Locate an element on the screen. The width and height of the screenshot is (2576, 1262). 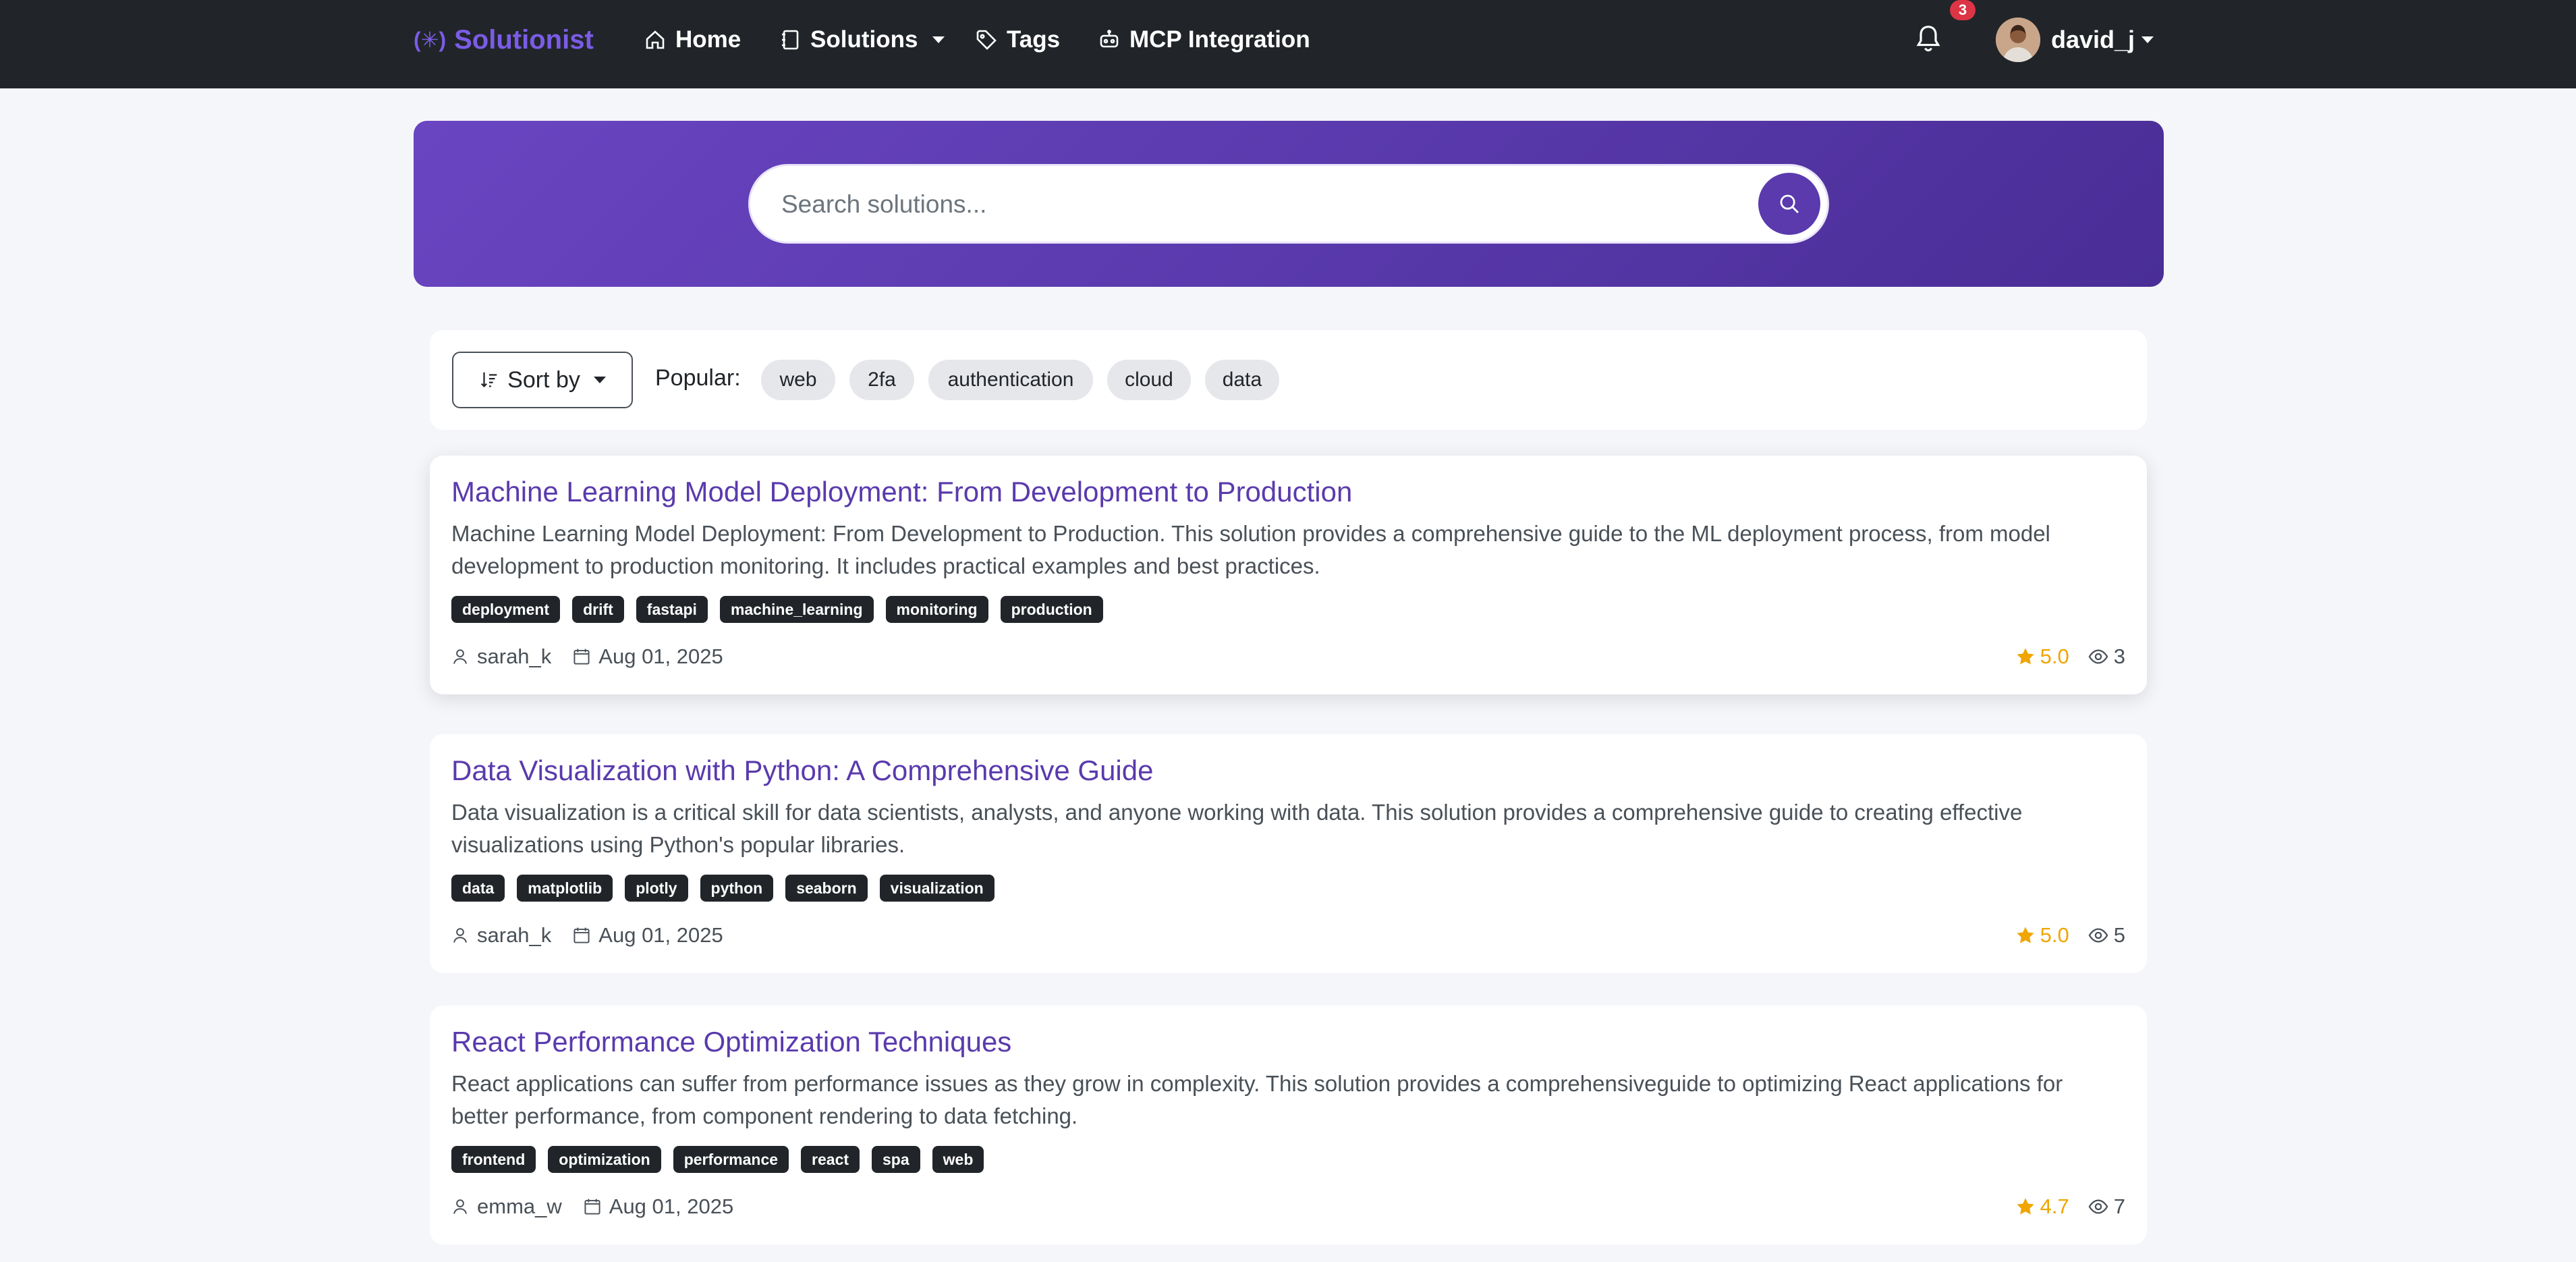
tag-badge: drift is located at coordinates (598, 610).